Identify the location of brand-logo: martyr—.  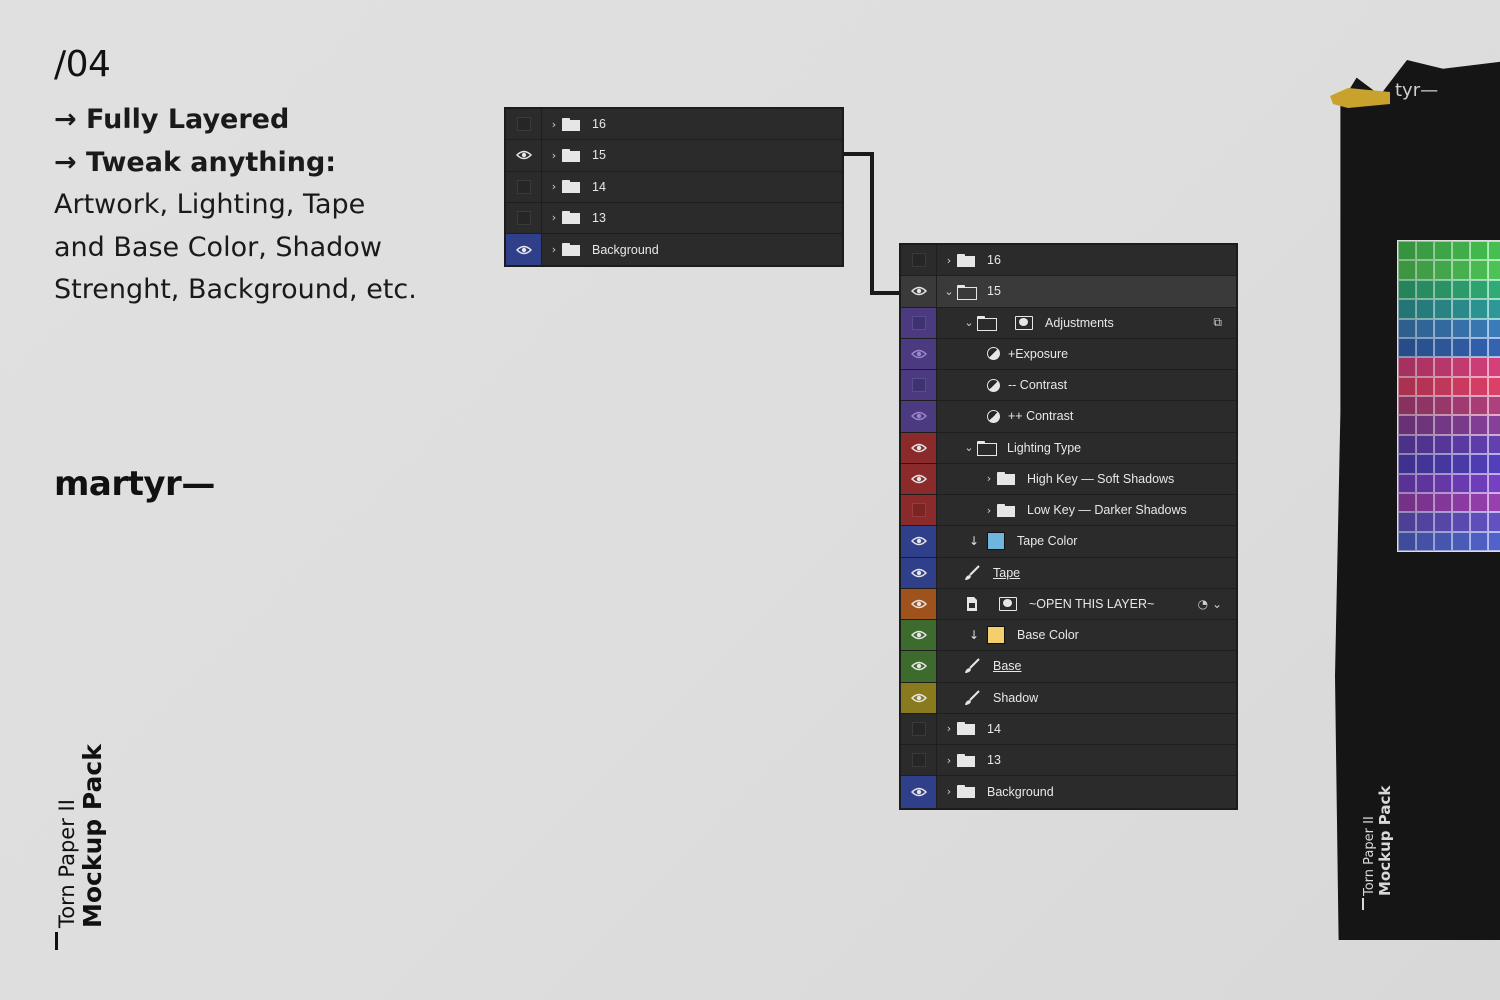
(134, 484).